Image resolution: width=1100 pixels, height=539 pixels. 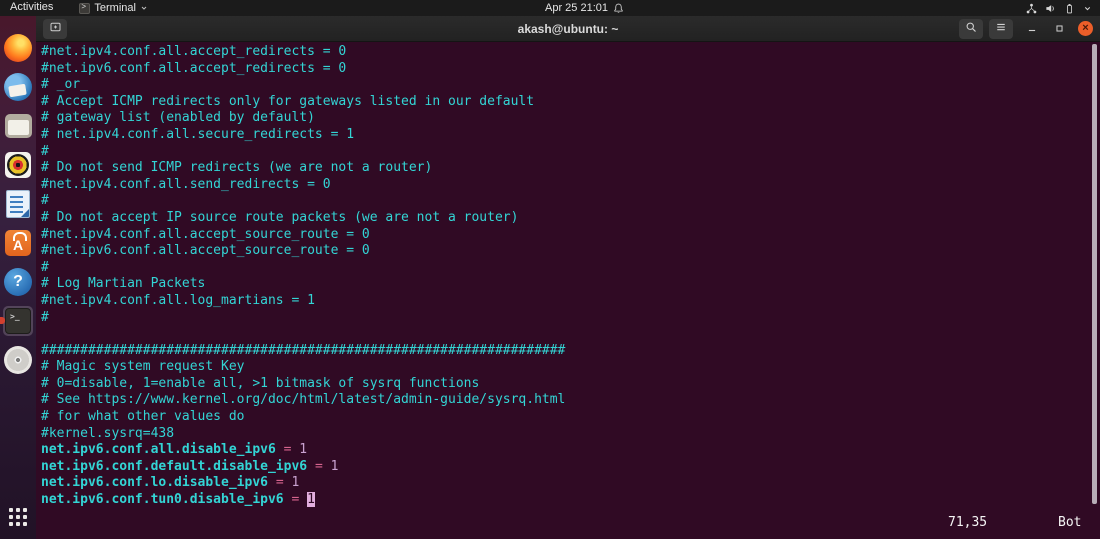 What do you see at coordinates (178, 300) in the screenshot?
I see `terminal-line: #net.ipv4.conf.all.log_martians = 1` at bounding box center [178, 300].